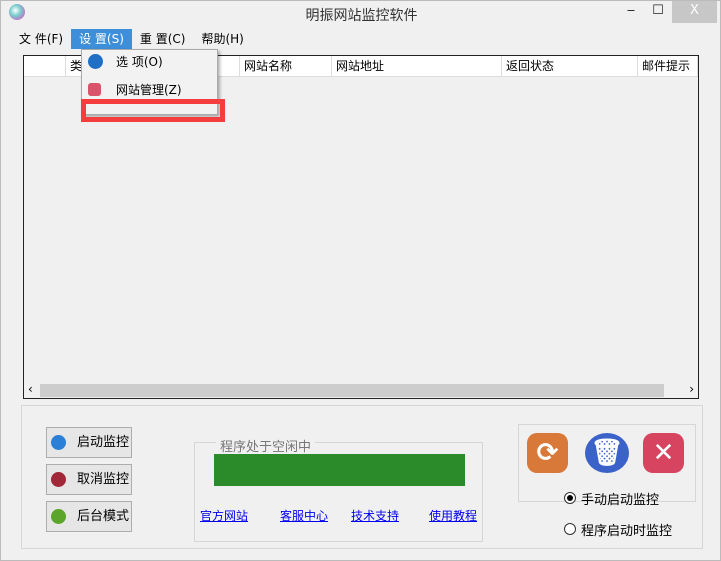 This screenshot has width=721, height=561. Describe the element at coordinates (30, 389) in the screenshot. I see `scroll-left-arrow: ‹` at that location.